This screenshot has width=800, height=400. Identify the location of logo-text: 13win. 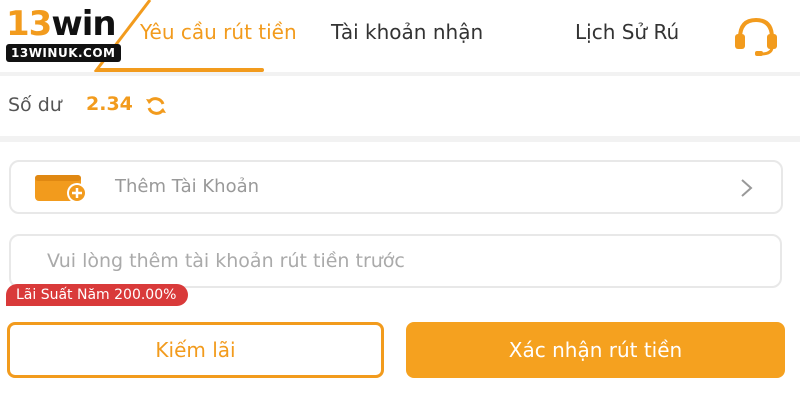
(61, 24).